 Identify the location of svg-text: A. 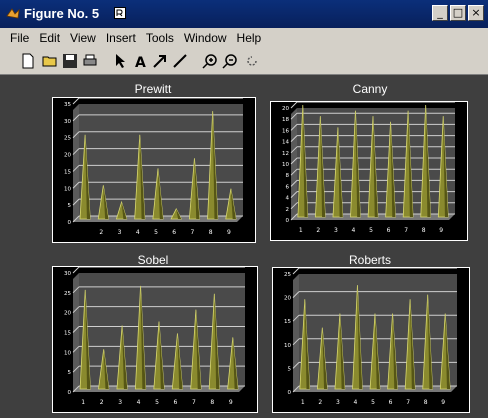
(140, 62).